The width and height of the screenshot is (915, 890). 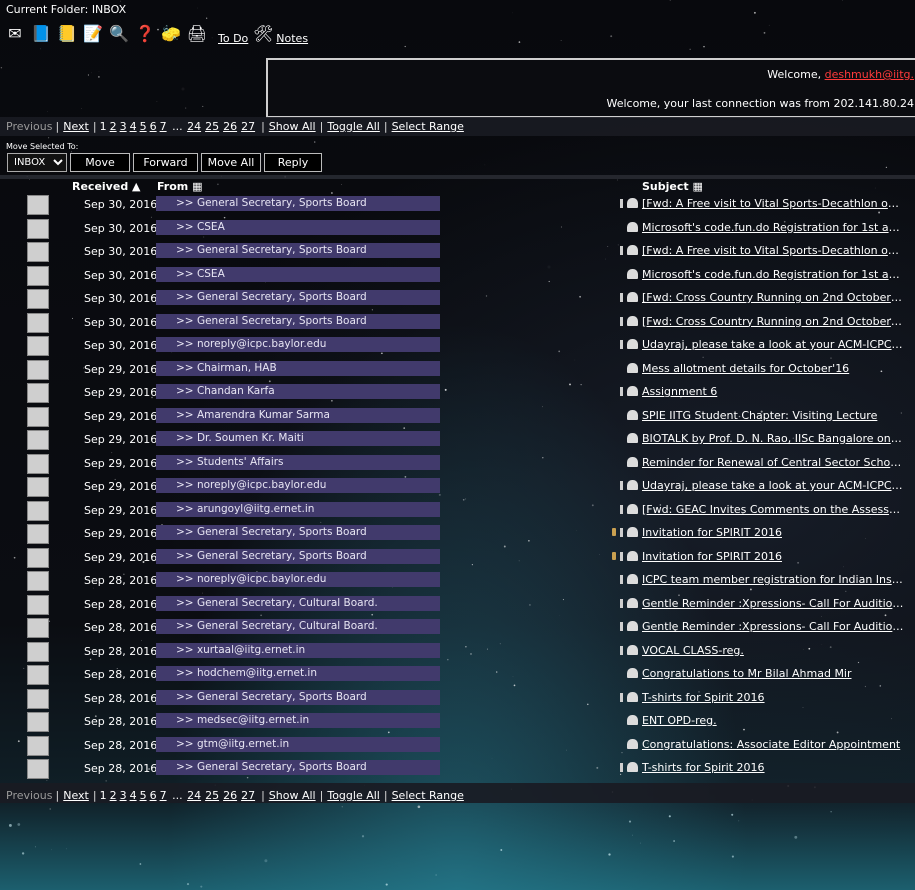 What do you see at coordinates (67, 34) in the screenshot?
I see `folders-icon: 📒` at bounding box center [67, 34].